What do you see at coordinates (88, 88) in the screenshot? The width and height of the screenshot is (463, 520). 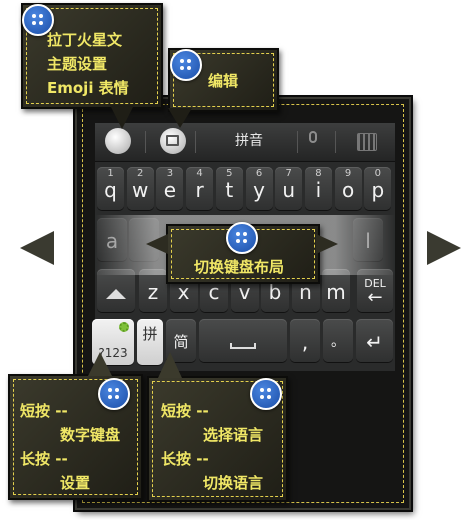 I see `theme-callout-line-3: Emoji 表情` at bounding box center [88, 88].